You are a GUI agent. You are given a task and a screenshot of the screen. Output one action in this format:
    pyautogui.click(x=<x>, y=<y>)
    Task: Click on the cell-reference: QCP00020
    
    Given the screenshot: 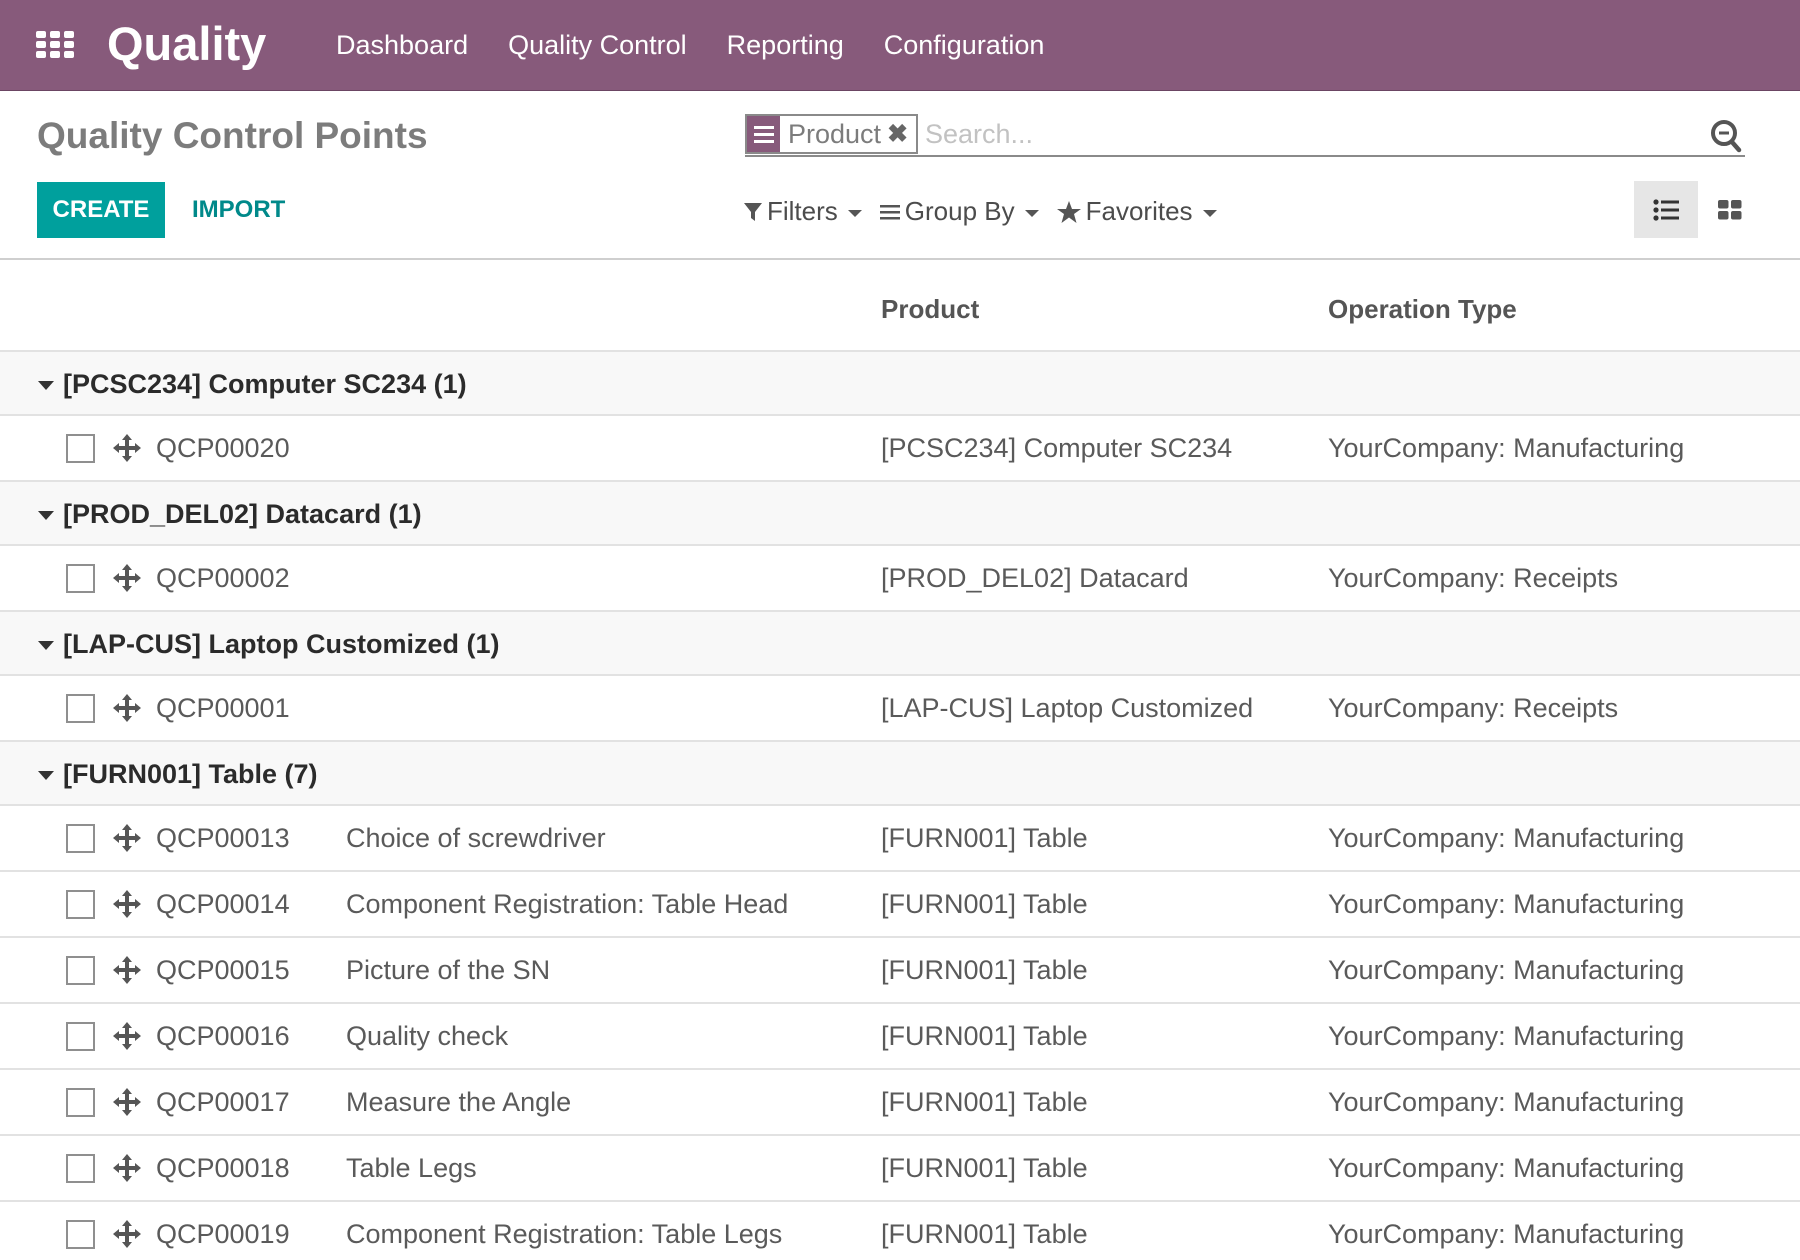 What is the action you would take?
    pyautogui.click(x=223, y=448)
    